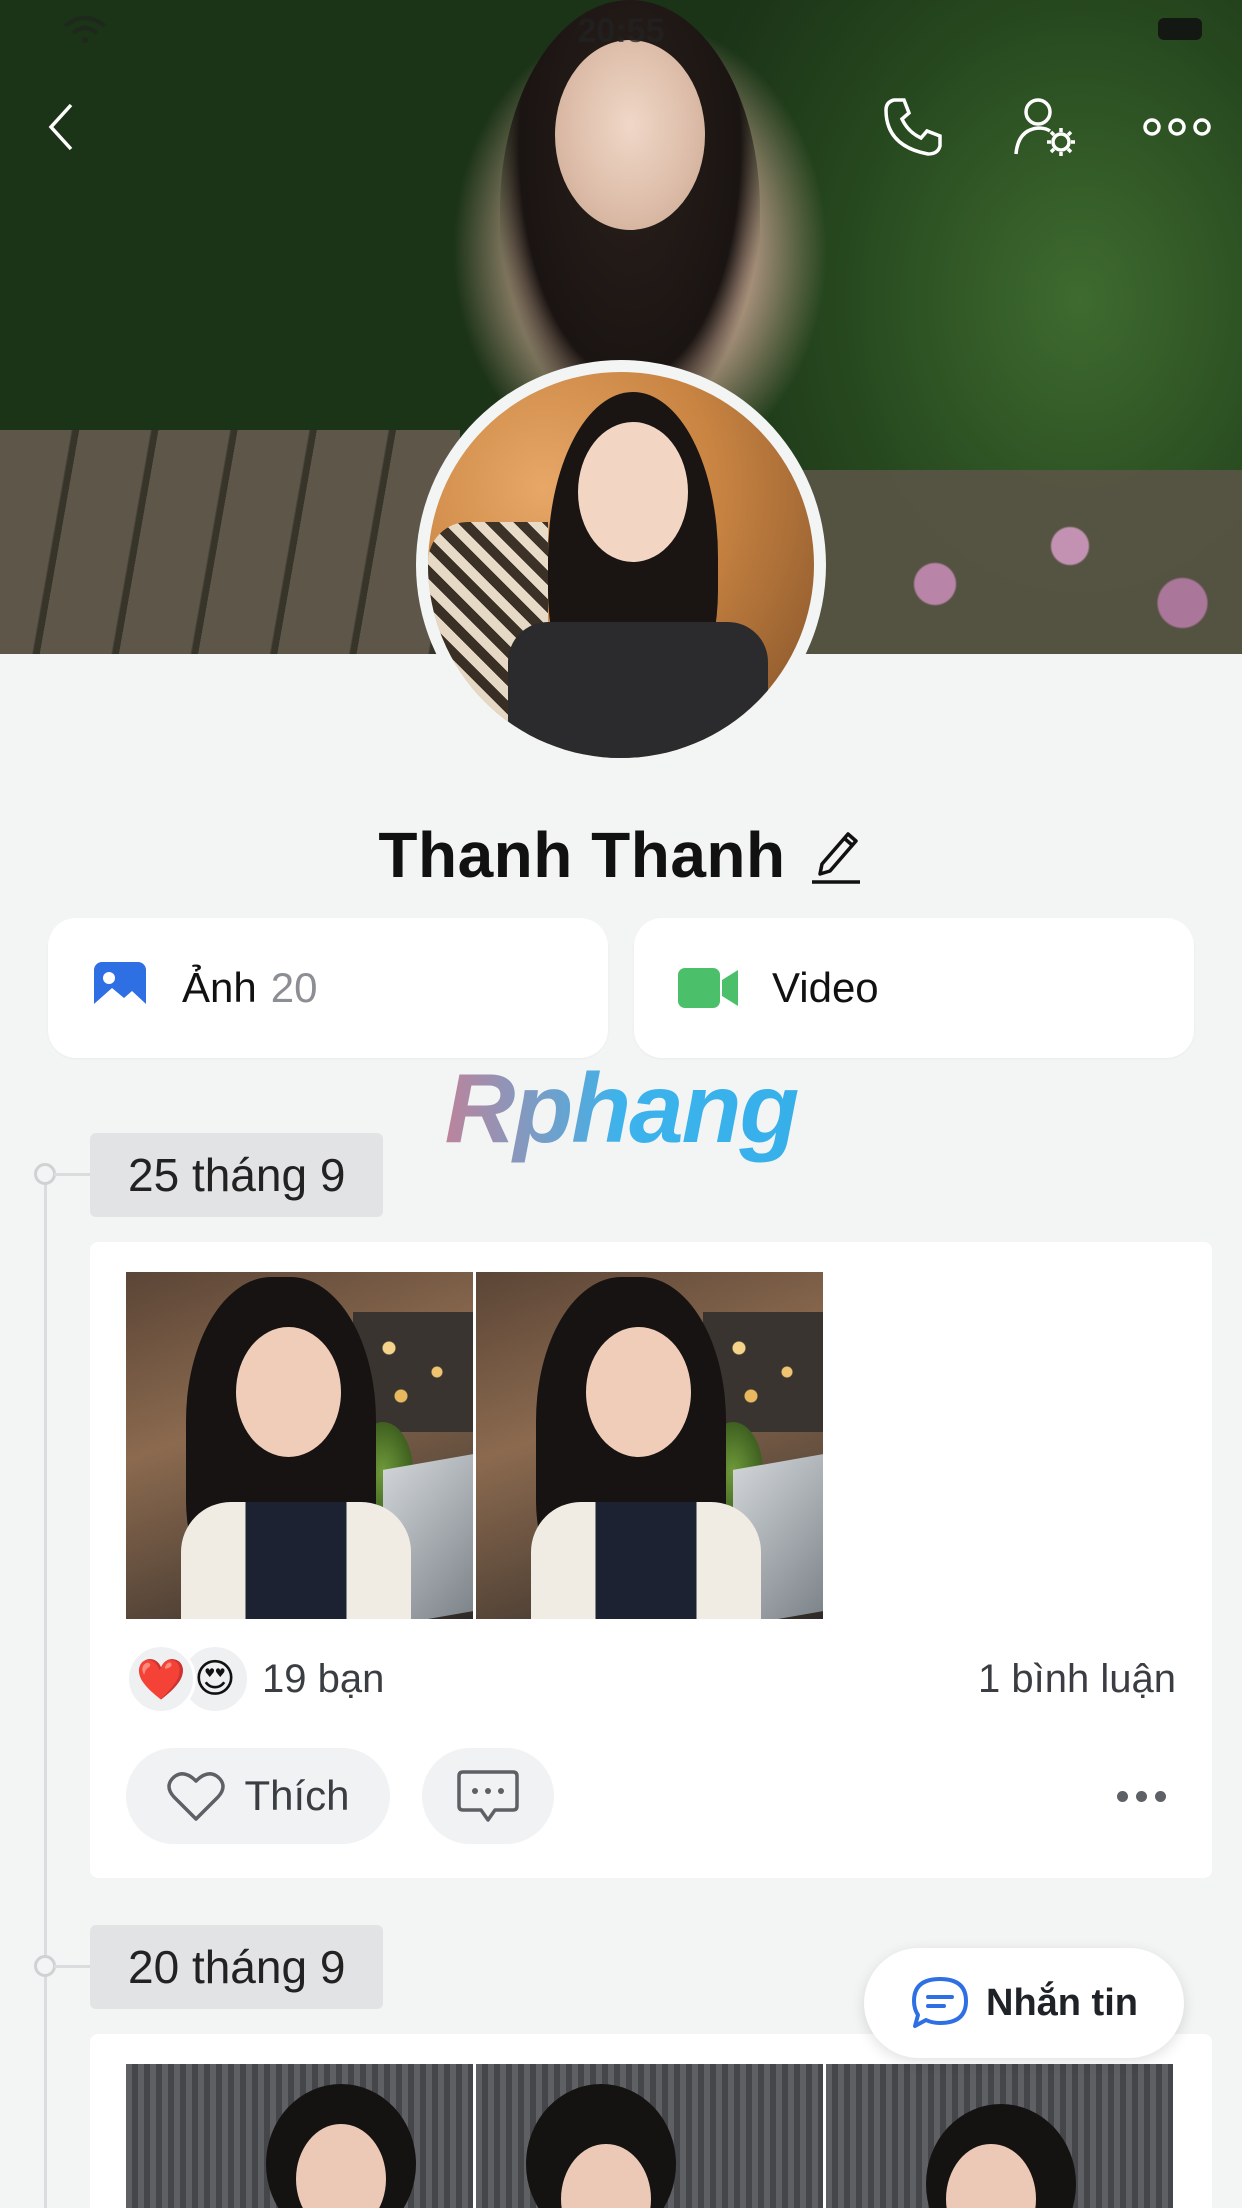 Image resolution: width=1242 pixels, height=2208 pixels. I want to click on image-icon, so click(120, 988).